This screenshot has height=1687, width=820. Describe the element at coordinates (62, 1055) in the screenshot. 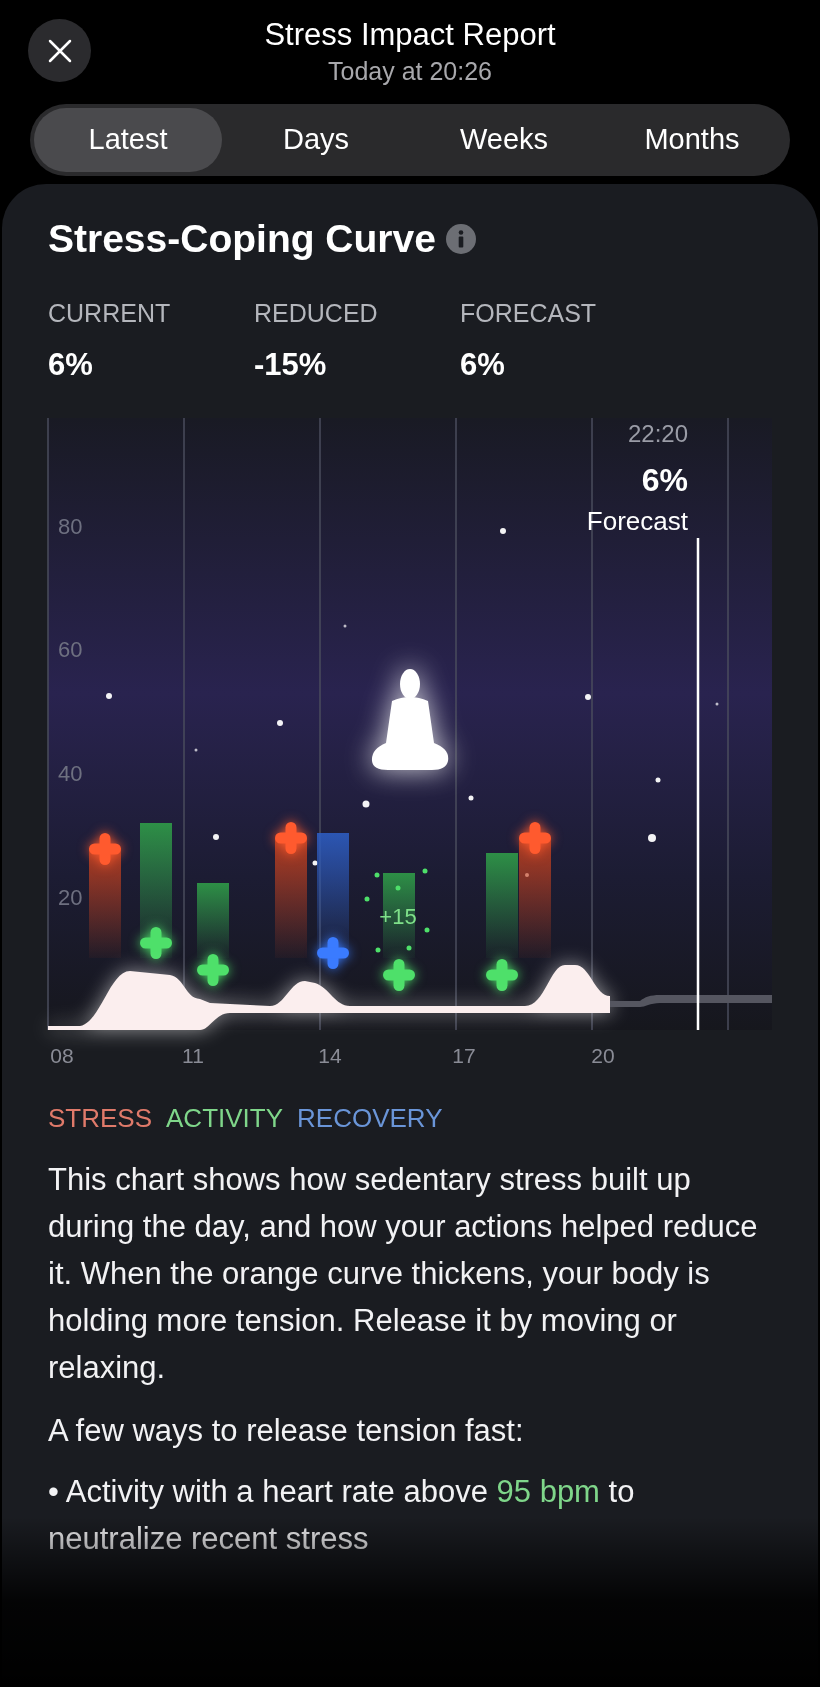

I see `x-axis-label: 08` at that location.